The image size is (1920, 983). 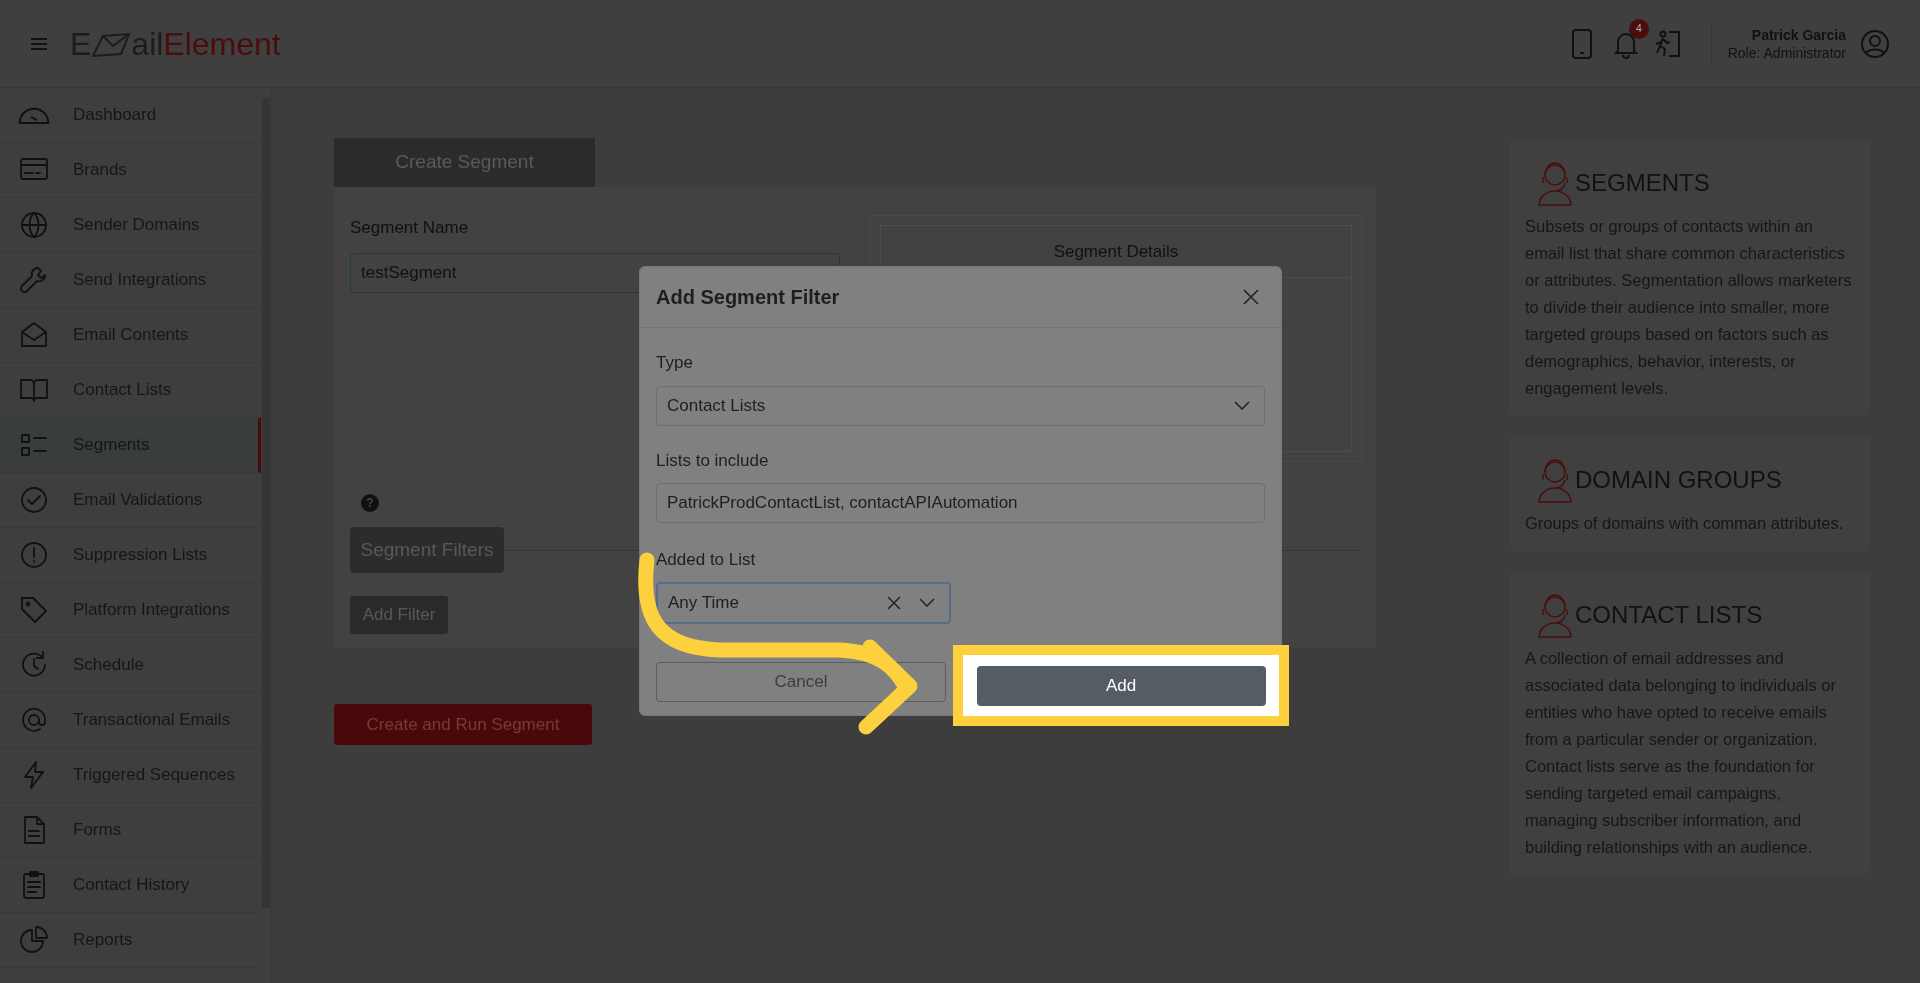 What do you see at coordinates (34, 940) in the screenshot?
I see `pie-chart-icon` at bounding box center [34, 940].